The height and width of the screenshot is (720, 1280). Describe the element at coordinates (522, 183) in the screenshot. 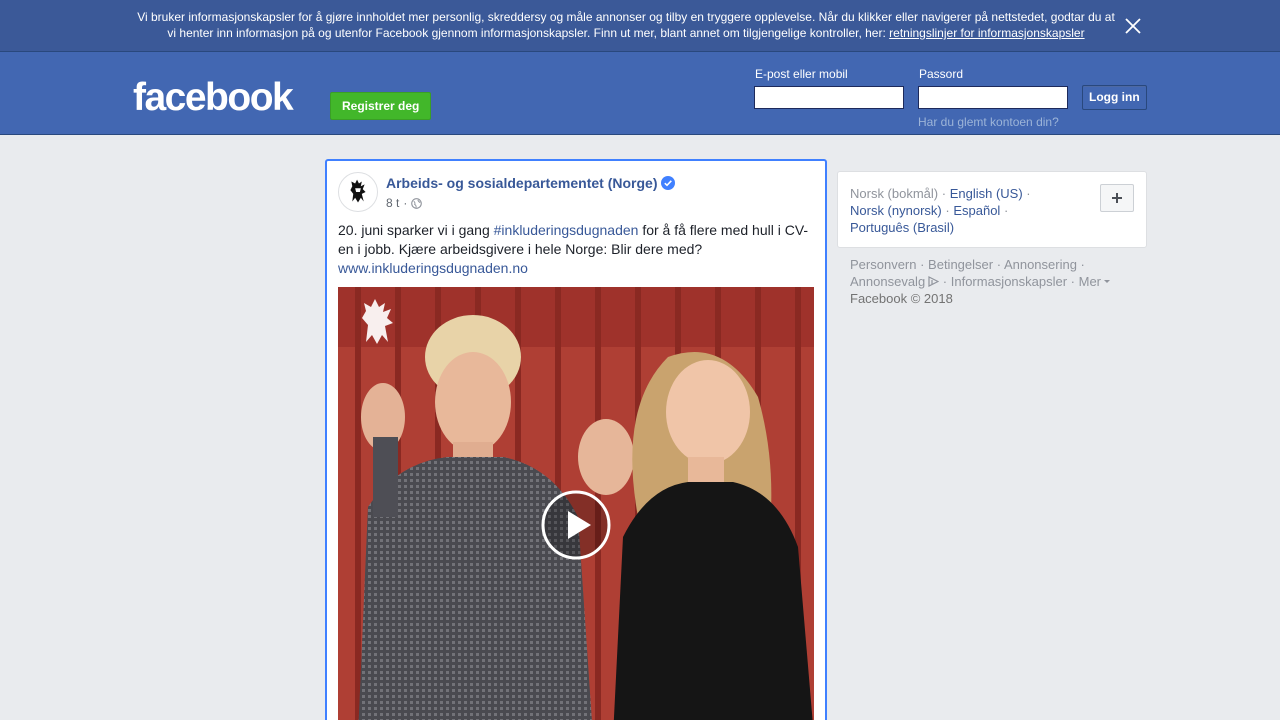

I see `page-name-link: Arbeids- og sosialdepartementet (Norge)` at that location.